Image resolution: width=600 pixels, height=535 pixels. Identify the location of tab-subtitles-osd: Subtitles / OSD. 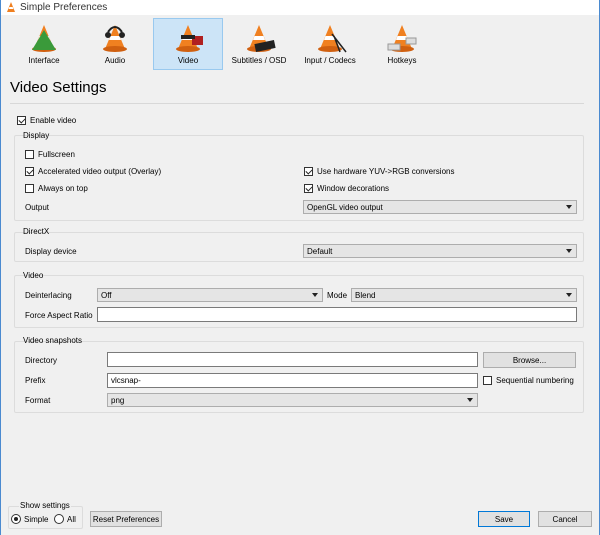
(259, 44).